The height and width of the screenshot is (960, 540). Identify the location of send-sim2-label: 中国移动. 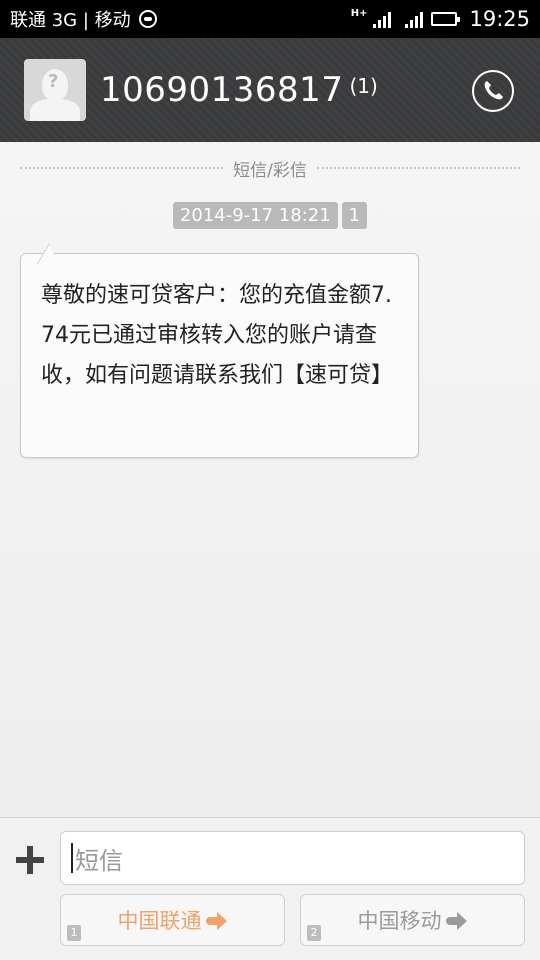
(399, 921).